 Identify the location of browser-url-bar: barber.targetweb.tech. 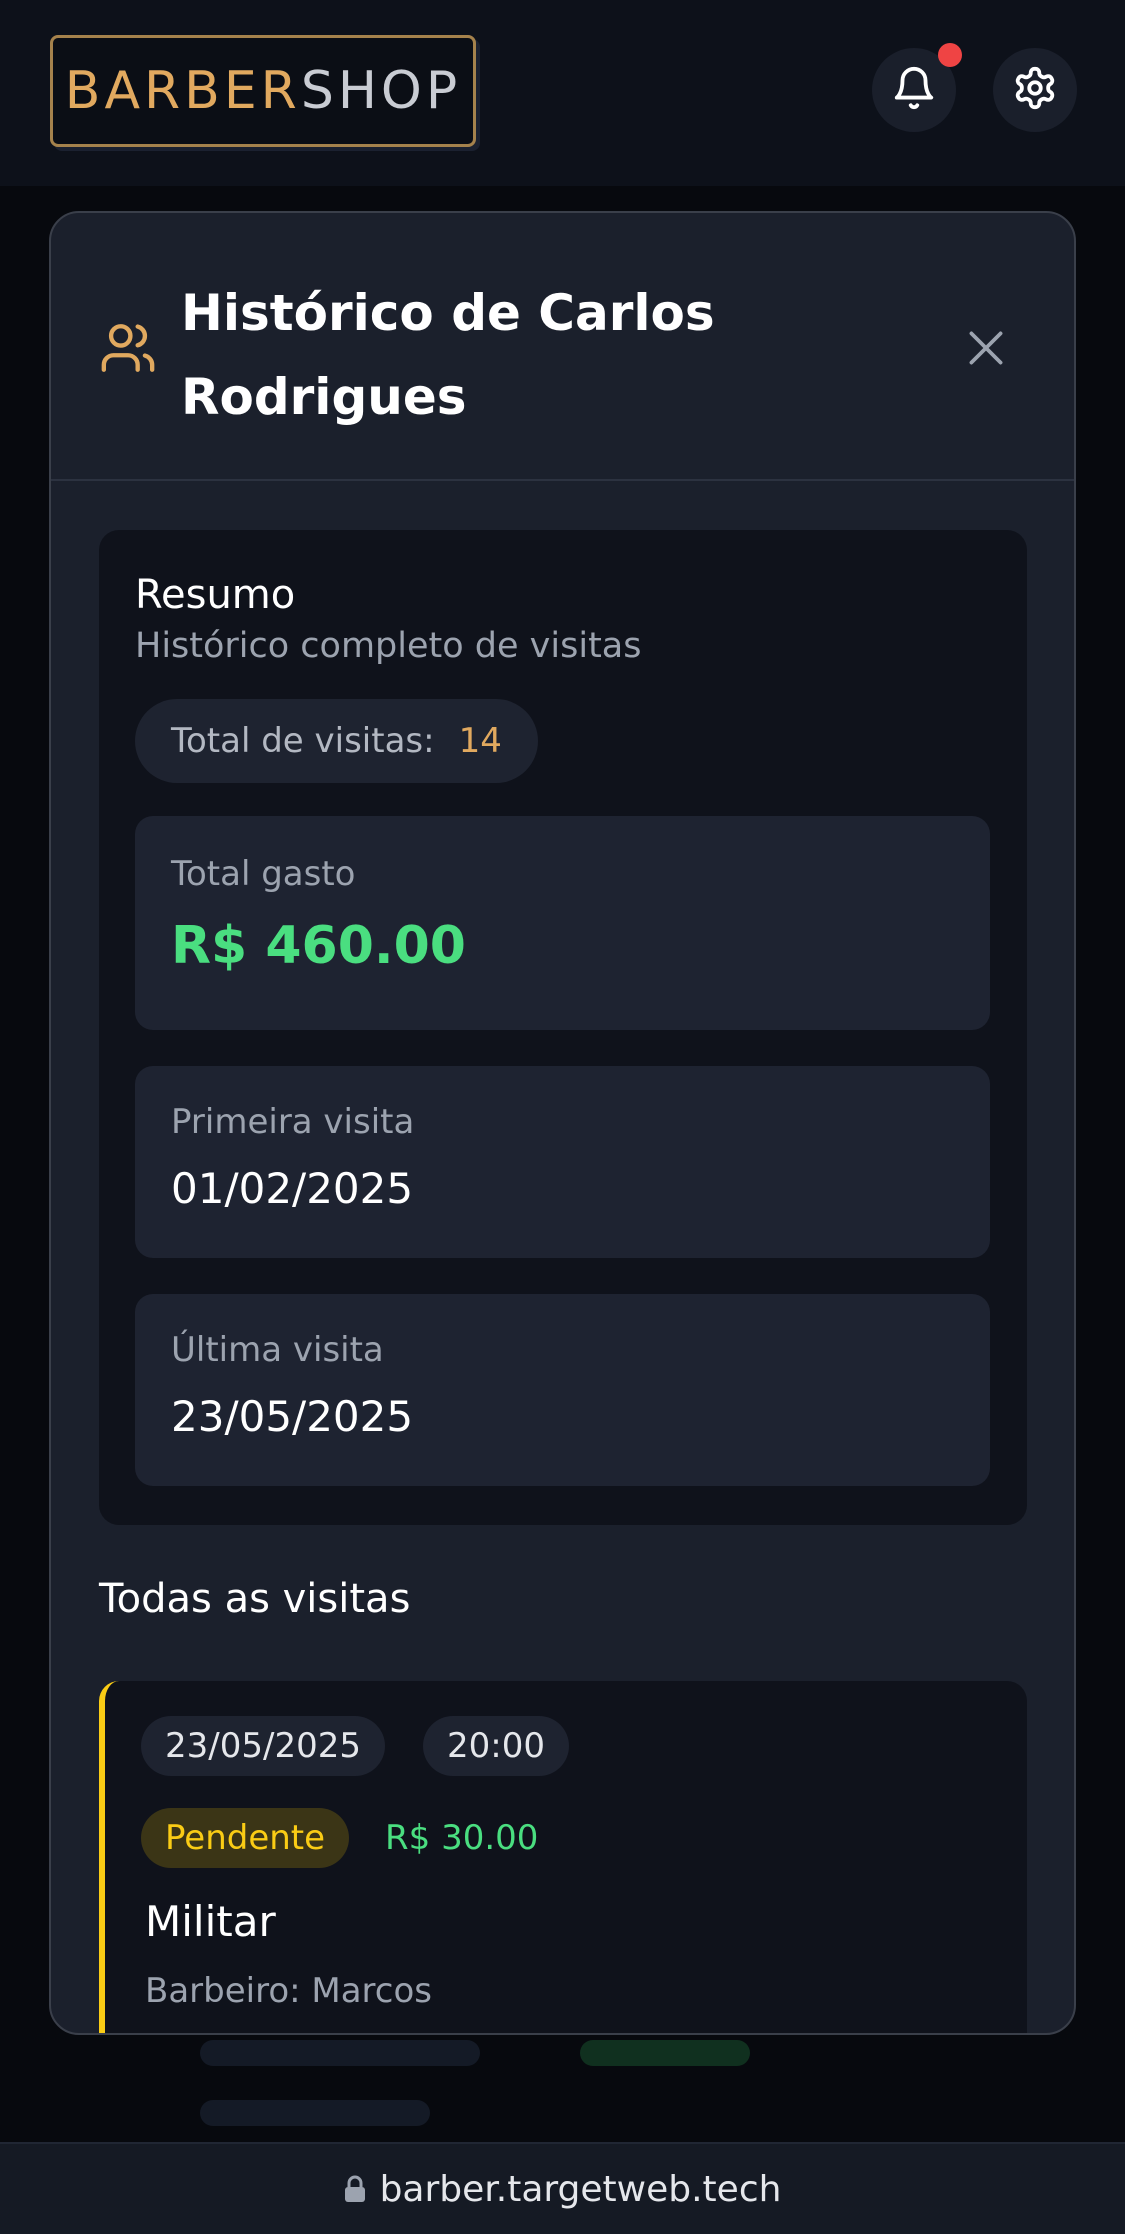
(562, 2188).